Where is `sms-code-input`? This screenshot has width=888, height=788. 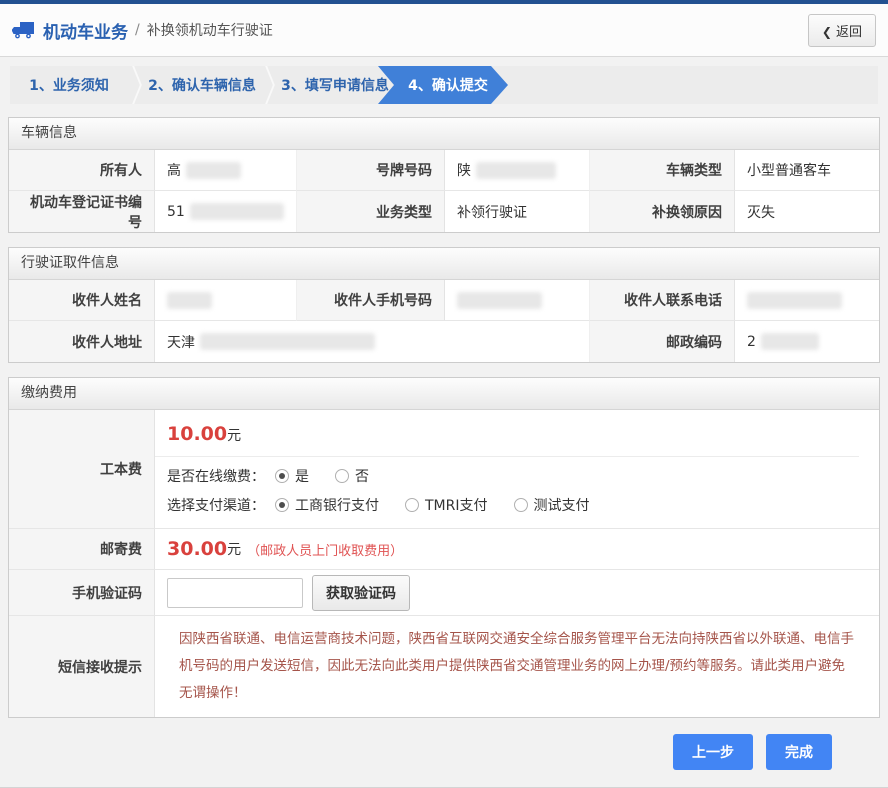 sms-code-input is located at coordinates (235, 592).